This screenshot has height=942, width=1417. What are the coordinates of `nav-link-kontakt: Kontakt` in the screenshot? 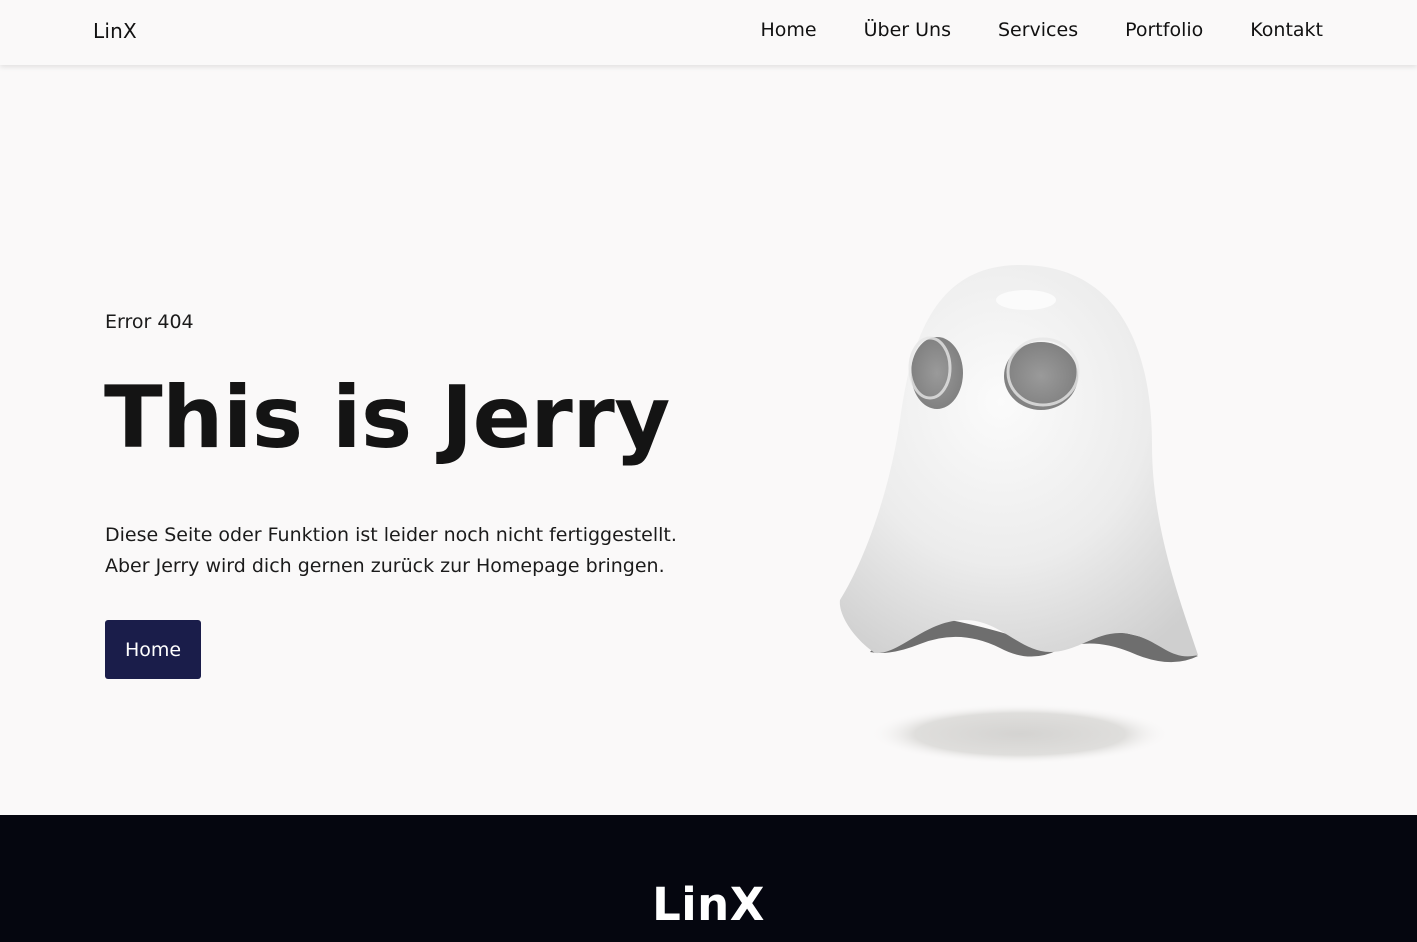 It's located at (1286, 30).